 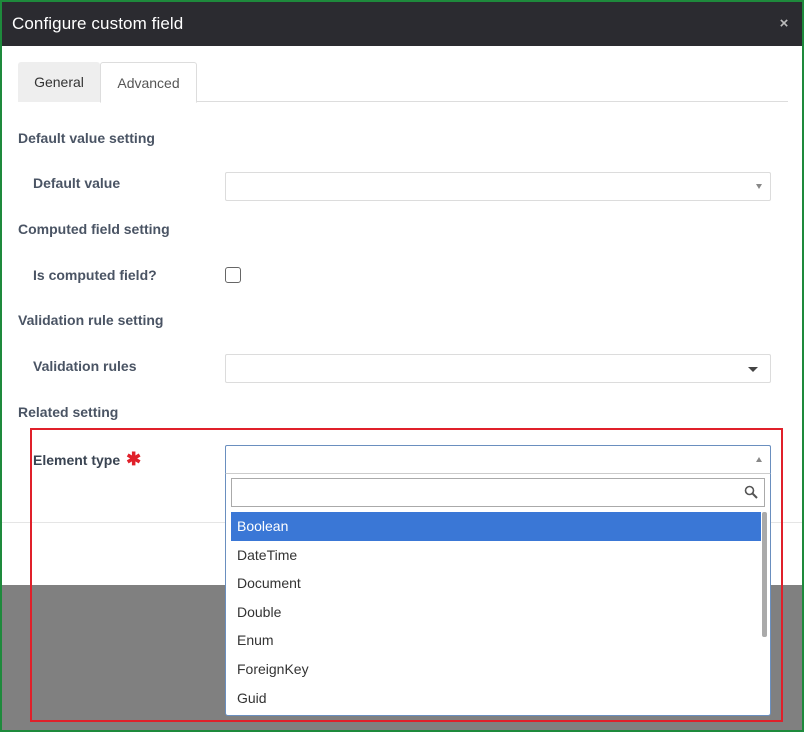 What do you see at coordinates (91, 320) in the screenshot?
I see `validation-rule-section-heading: Validation rule setting` at bounding box center [91, 320].